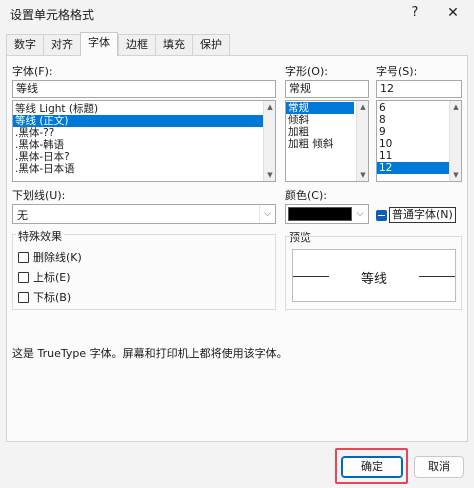  Describe the element at coordinates (23, 277) in the screenshot. I see `superscript-checkbox` at that location.